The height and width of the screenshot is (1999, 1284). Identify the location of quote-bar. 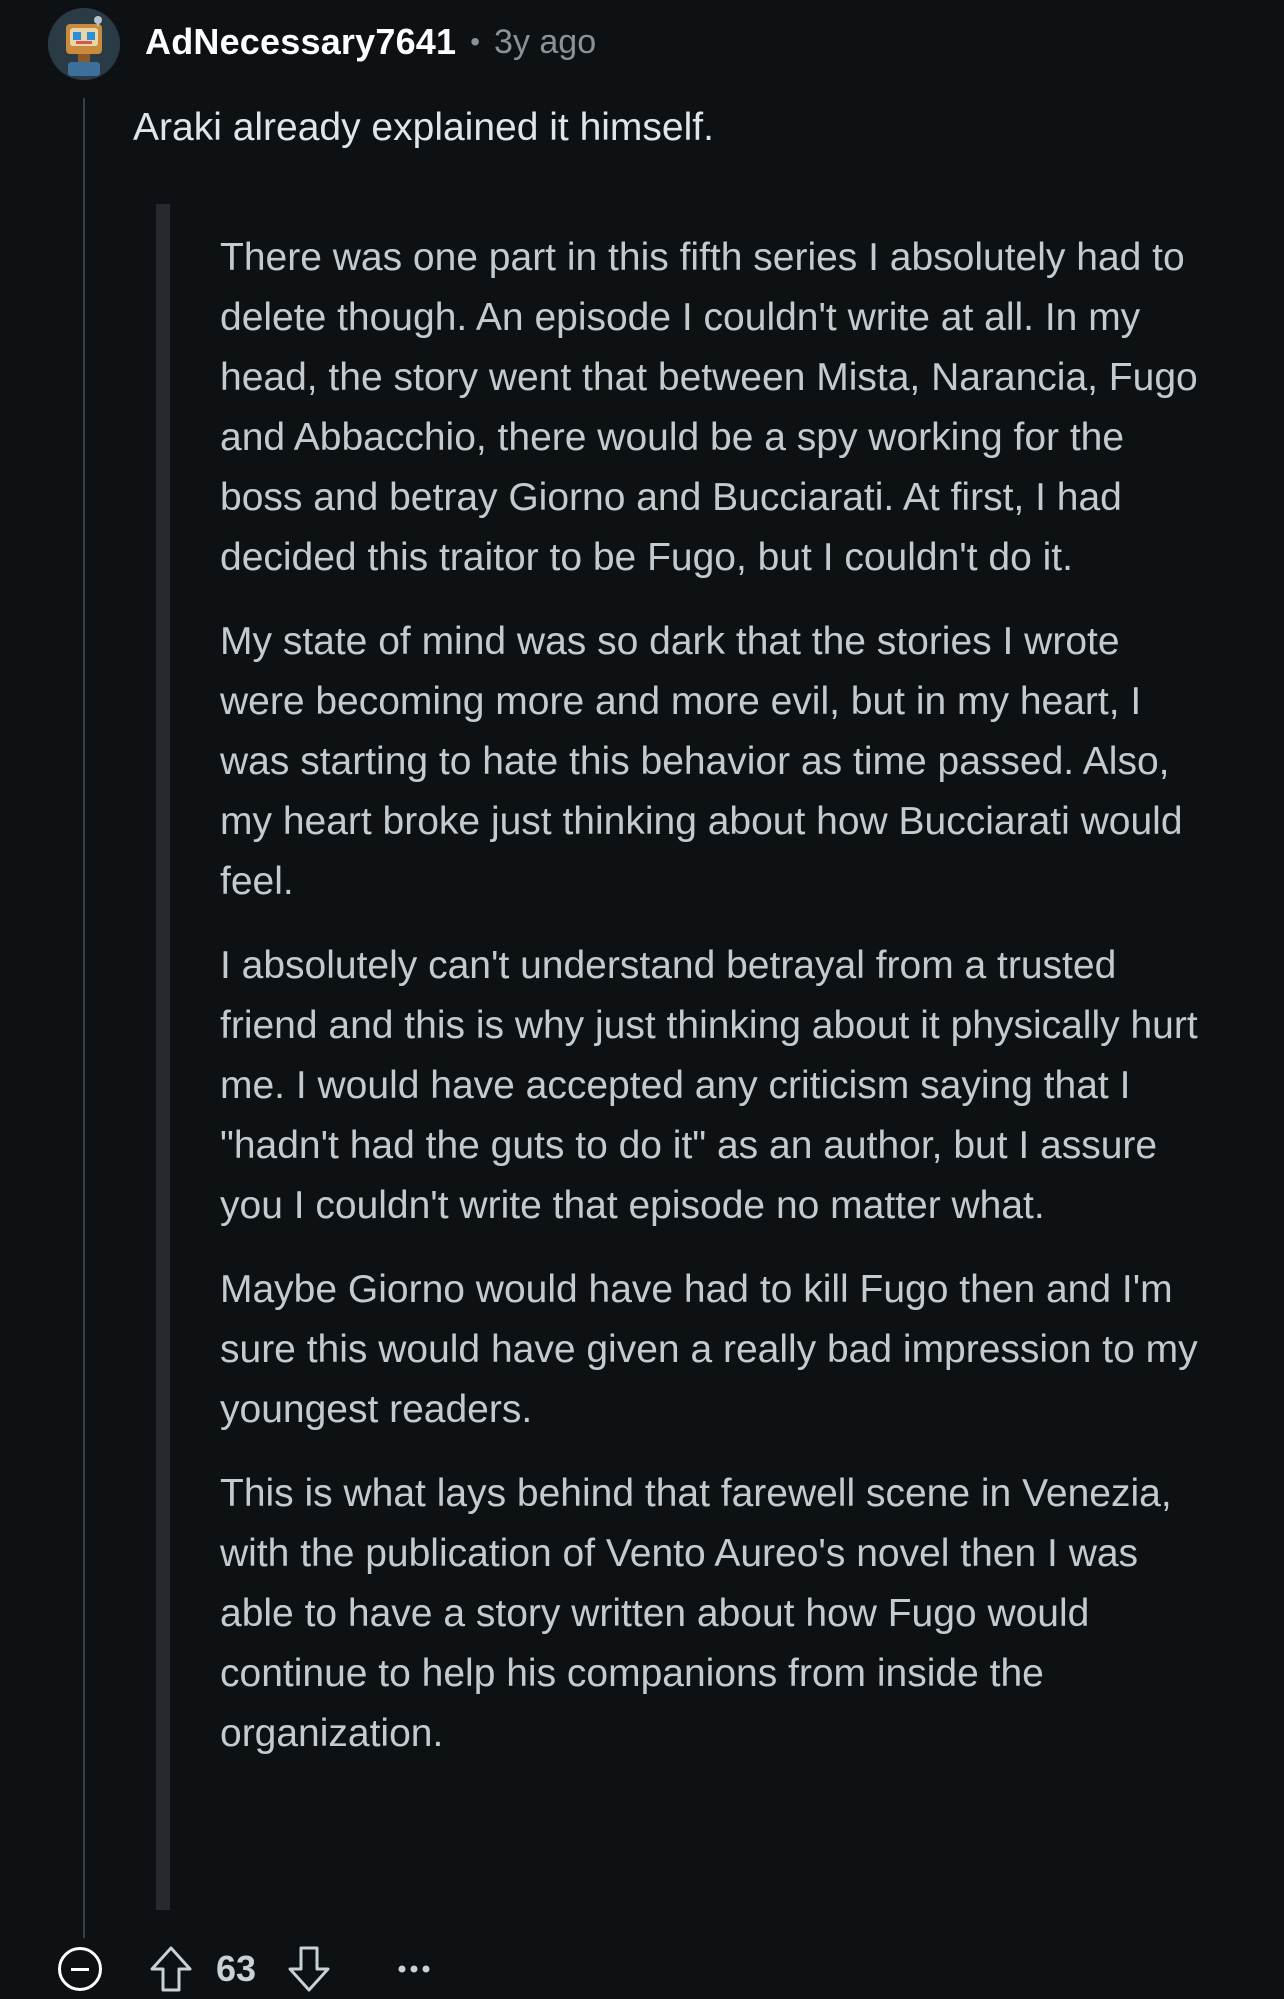
(163, 1057).